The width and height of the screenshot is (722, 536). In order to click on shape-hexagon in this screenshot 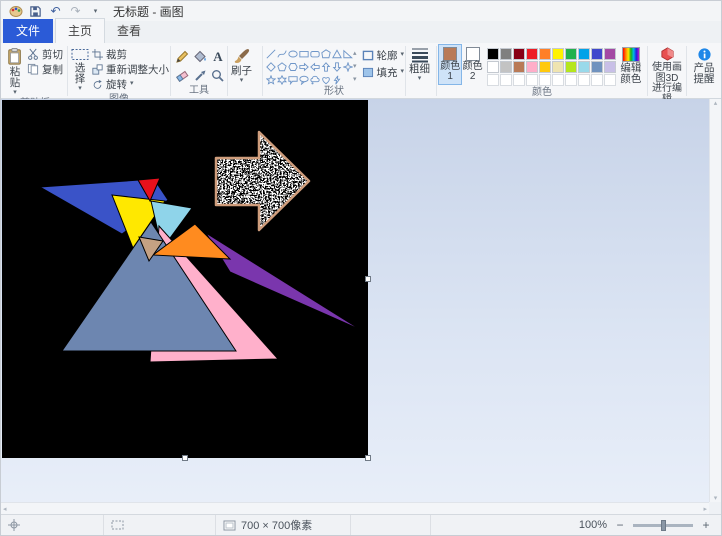, I will do `click(292, 66)`.